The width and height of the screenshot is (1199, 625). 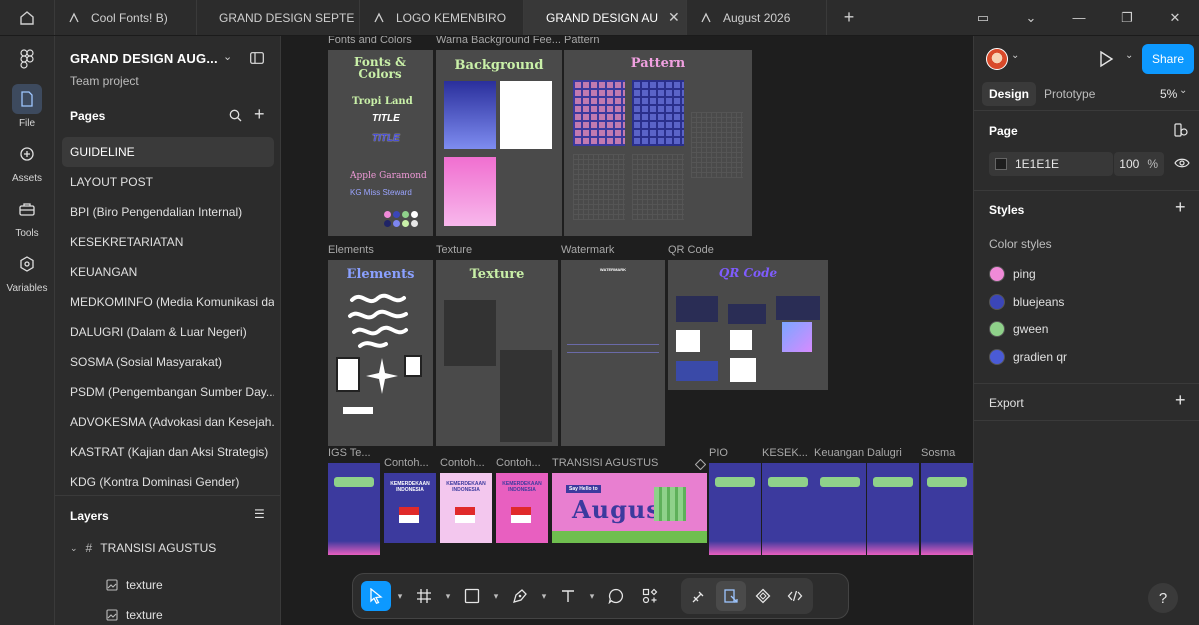 What do you see at coordinates (629, 508) in the screenshot?
I see `transisi-agustus-post: Say Hello to August` at bounding box center [629, 508].